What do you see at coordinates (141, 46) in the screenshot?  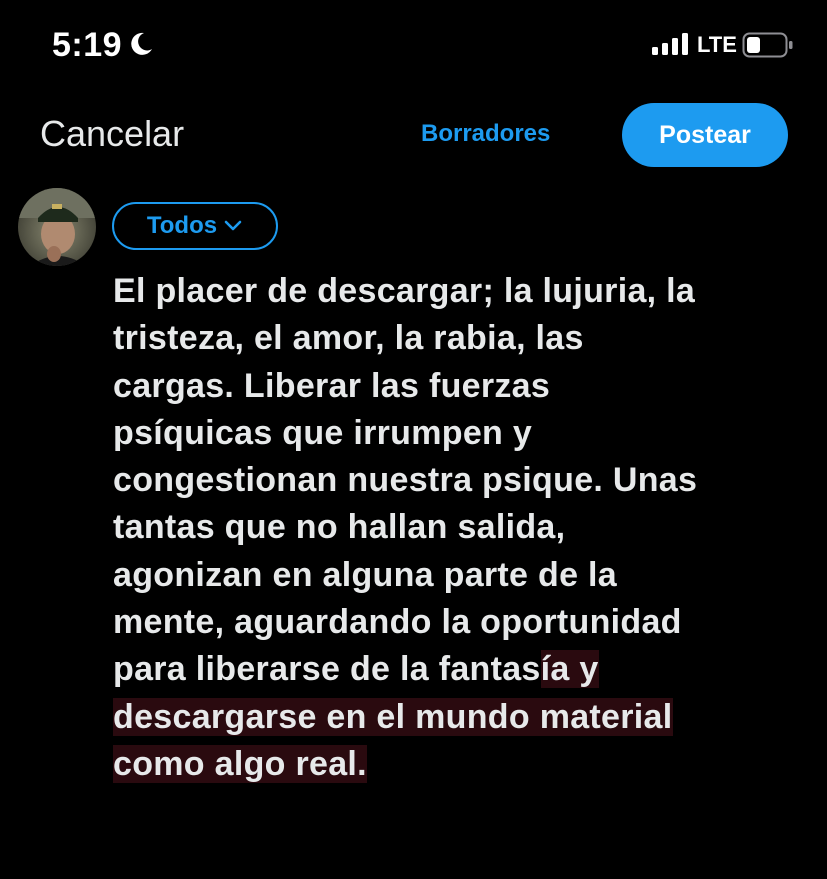 I see `moon-icon` at bounding box center [141, 46].